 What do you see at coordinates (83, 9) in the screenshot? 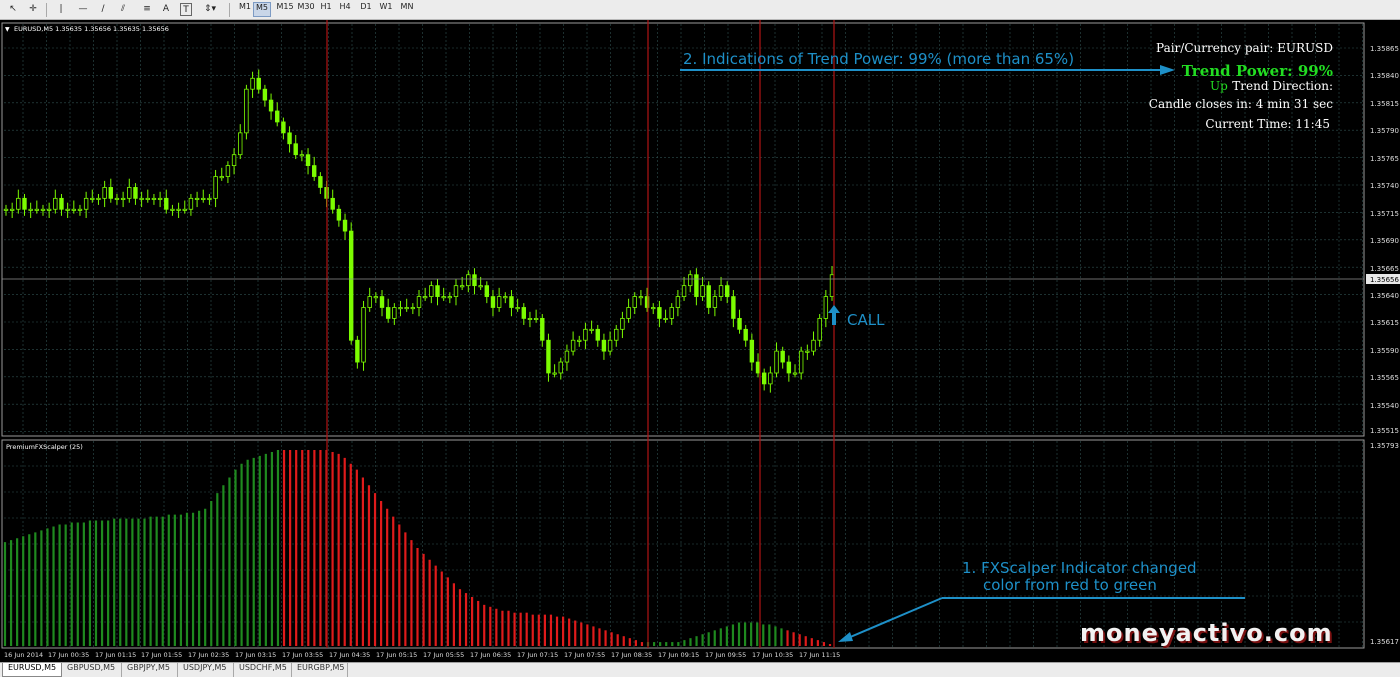
I see `horizontal-line-tool-icon: —` at bounding box center [83, 9].